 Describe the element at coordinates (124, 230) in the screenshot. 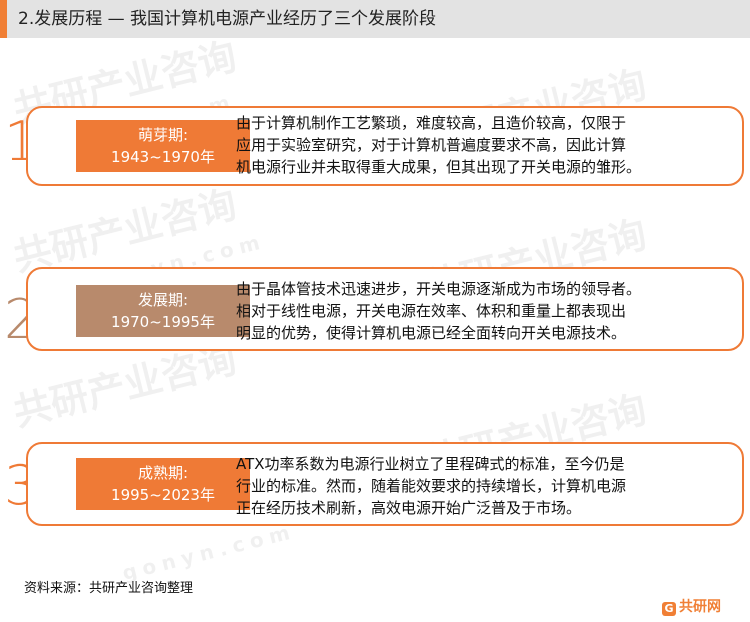

I see `watermark-brand: 共研产业咨询` at that location.